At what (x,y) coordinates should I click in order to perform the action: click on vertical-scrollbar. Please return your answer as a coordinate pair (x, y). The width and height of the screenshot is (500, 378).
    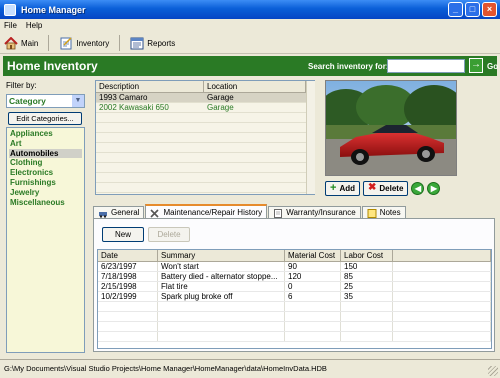
    Looking at the image, I should click on (310, 137).